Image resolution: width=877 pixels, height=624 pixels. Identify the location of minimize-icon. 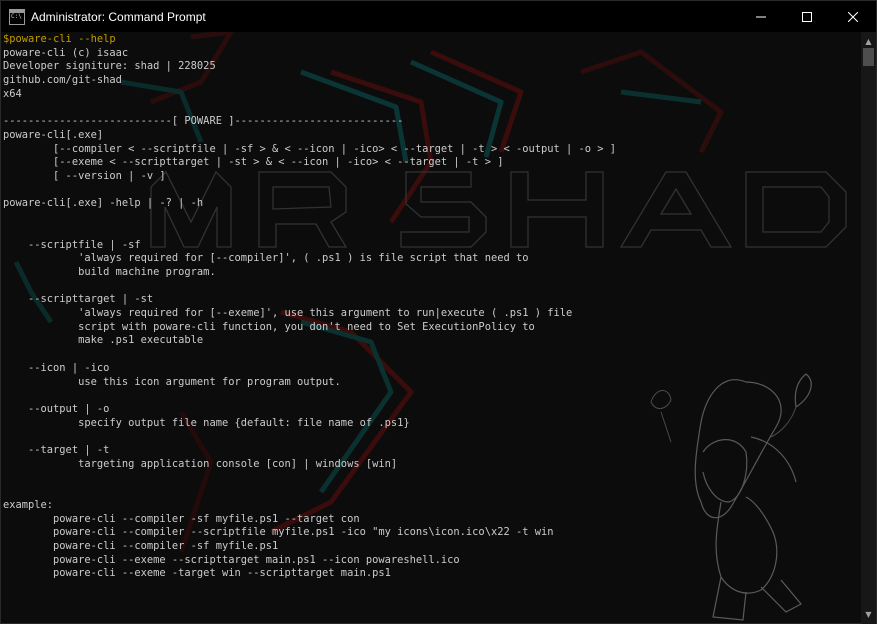
(761, 16).